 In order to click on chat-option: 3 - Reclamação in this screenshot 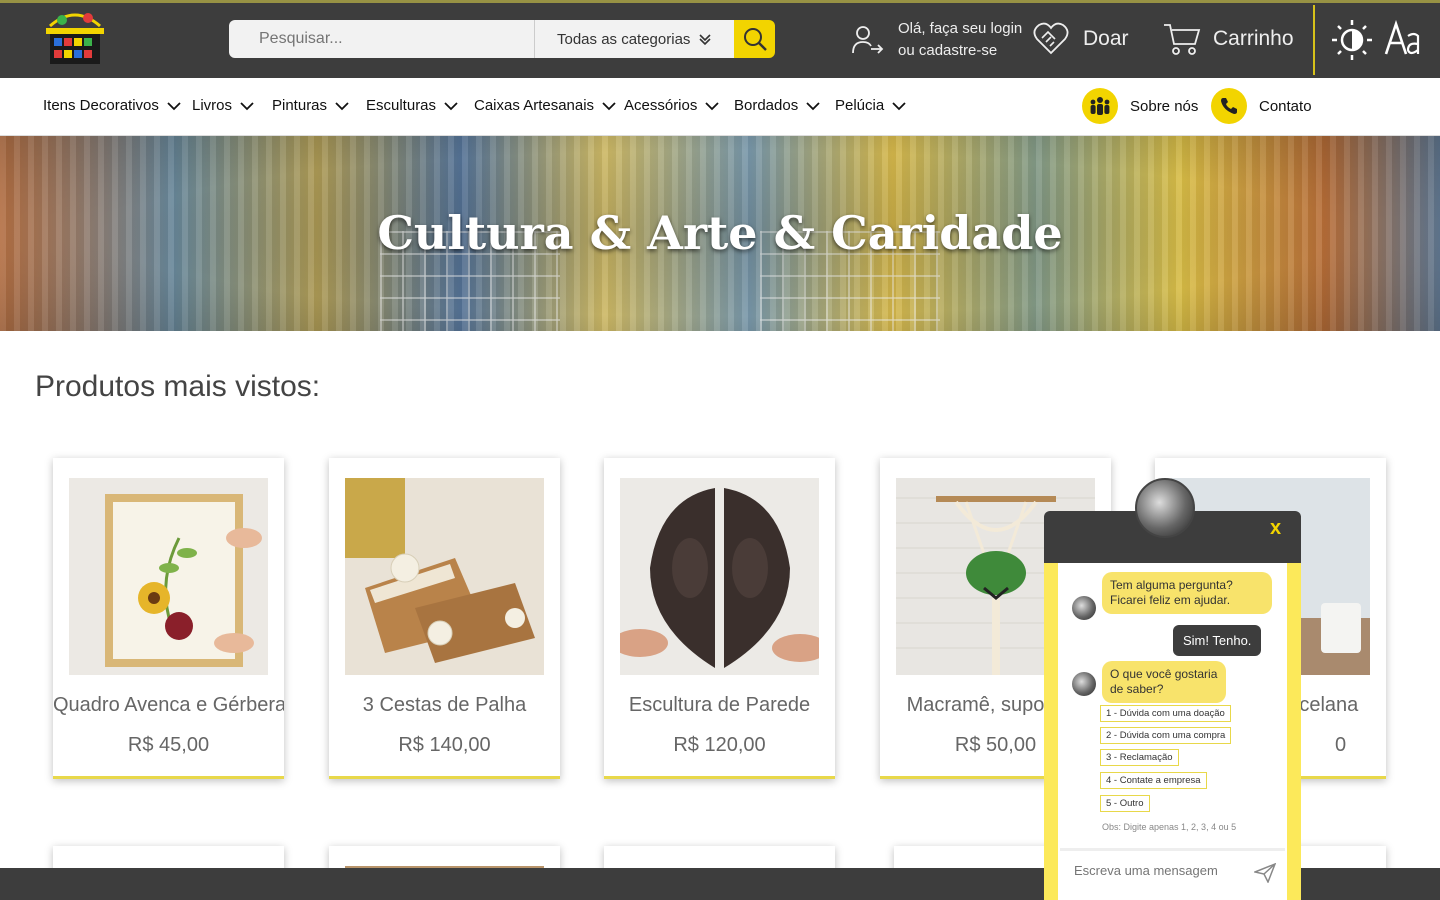, I will do `click(1139, 757)`.